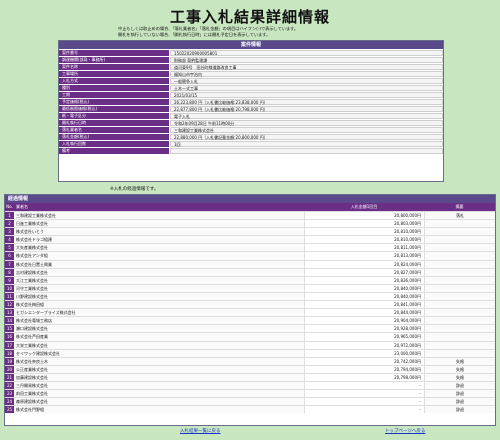  Describe the element at coordinates (159, 256) in the screenshot. I see `bidder-name: 株式会社アンダ組` at that location.